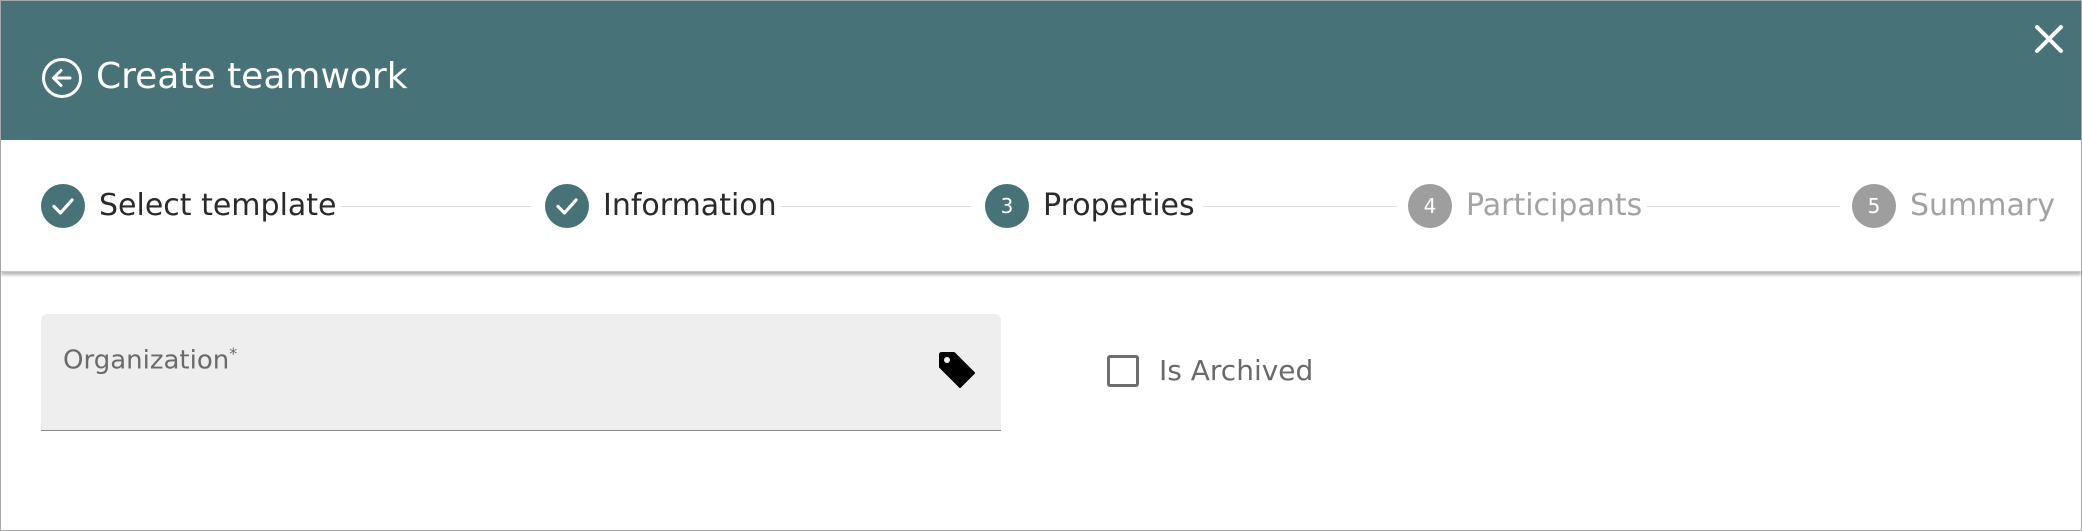 The width and height of the screenshot is (2082, 531). I want to click on step-1-check-icon, so click(63, 206).